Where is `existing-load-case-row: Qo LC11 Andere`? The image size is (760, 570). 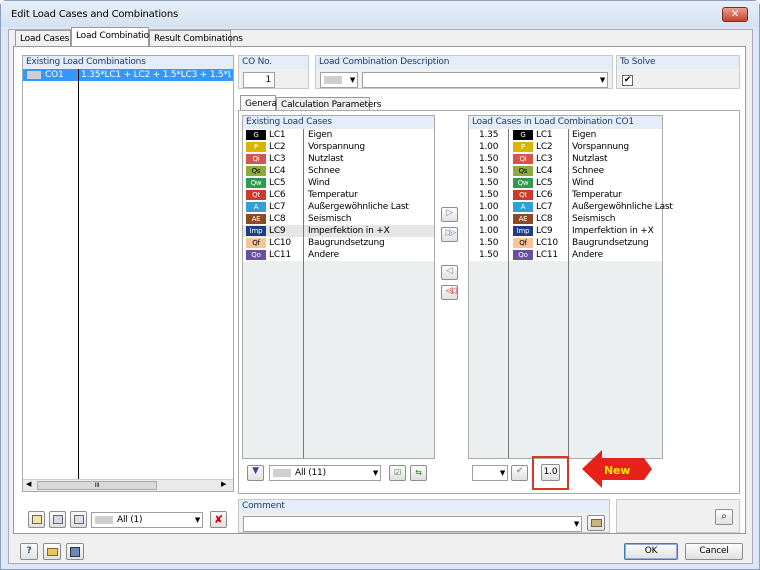
existing-load-case-row: Qo LC11 Andere is located at coordinates (338, 255).